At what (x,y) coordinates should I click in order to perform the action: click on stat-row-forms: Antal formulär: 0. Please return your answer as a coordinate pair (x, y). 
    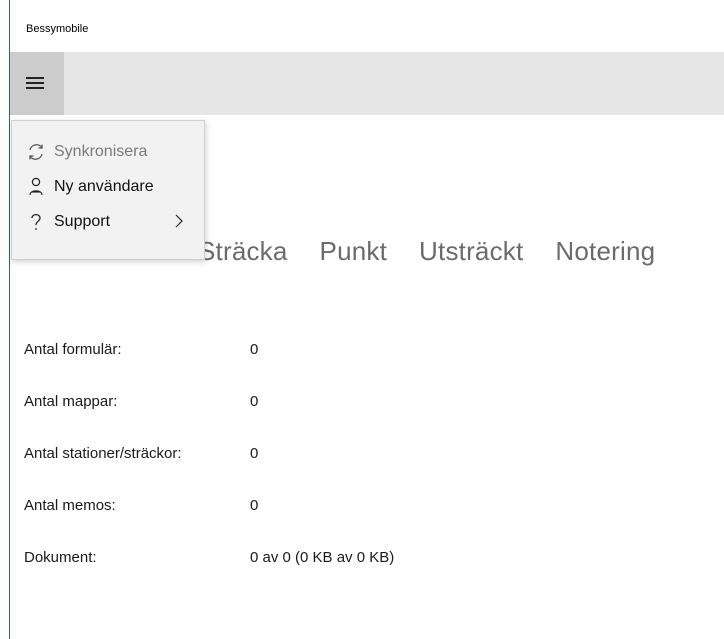
    Looking at the image, I should click on (324, 367).